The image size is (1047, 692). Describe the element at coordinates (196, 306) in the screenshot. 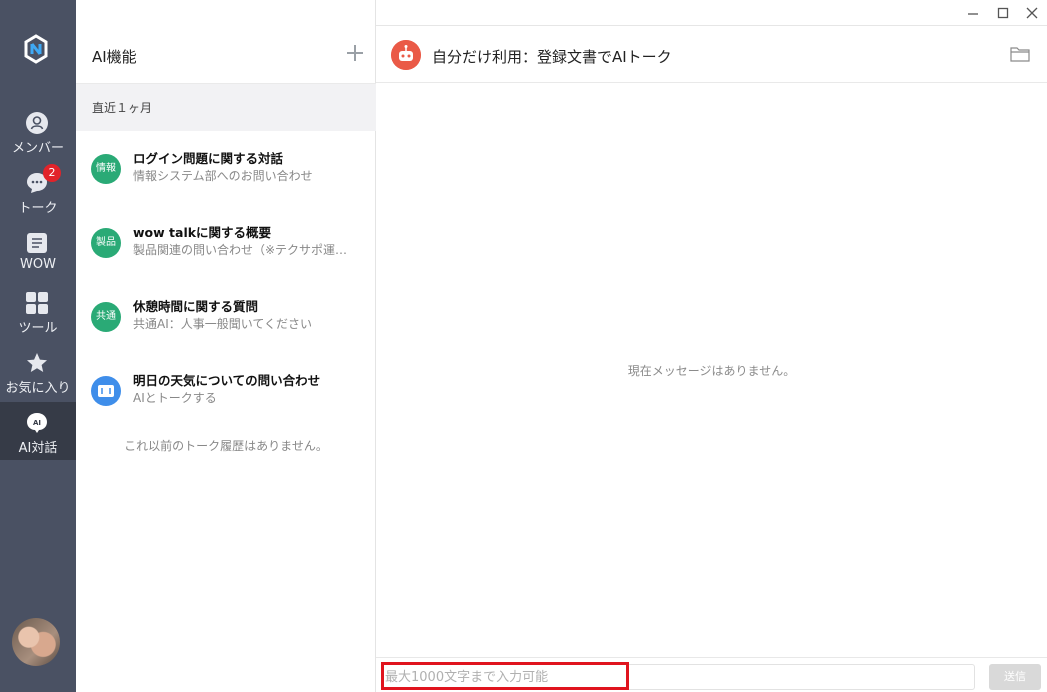

I see `conversation-title: 休憩時間に関する質問` at that location.